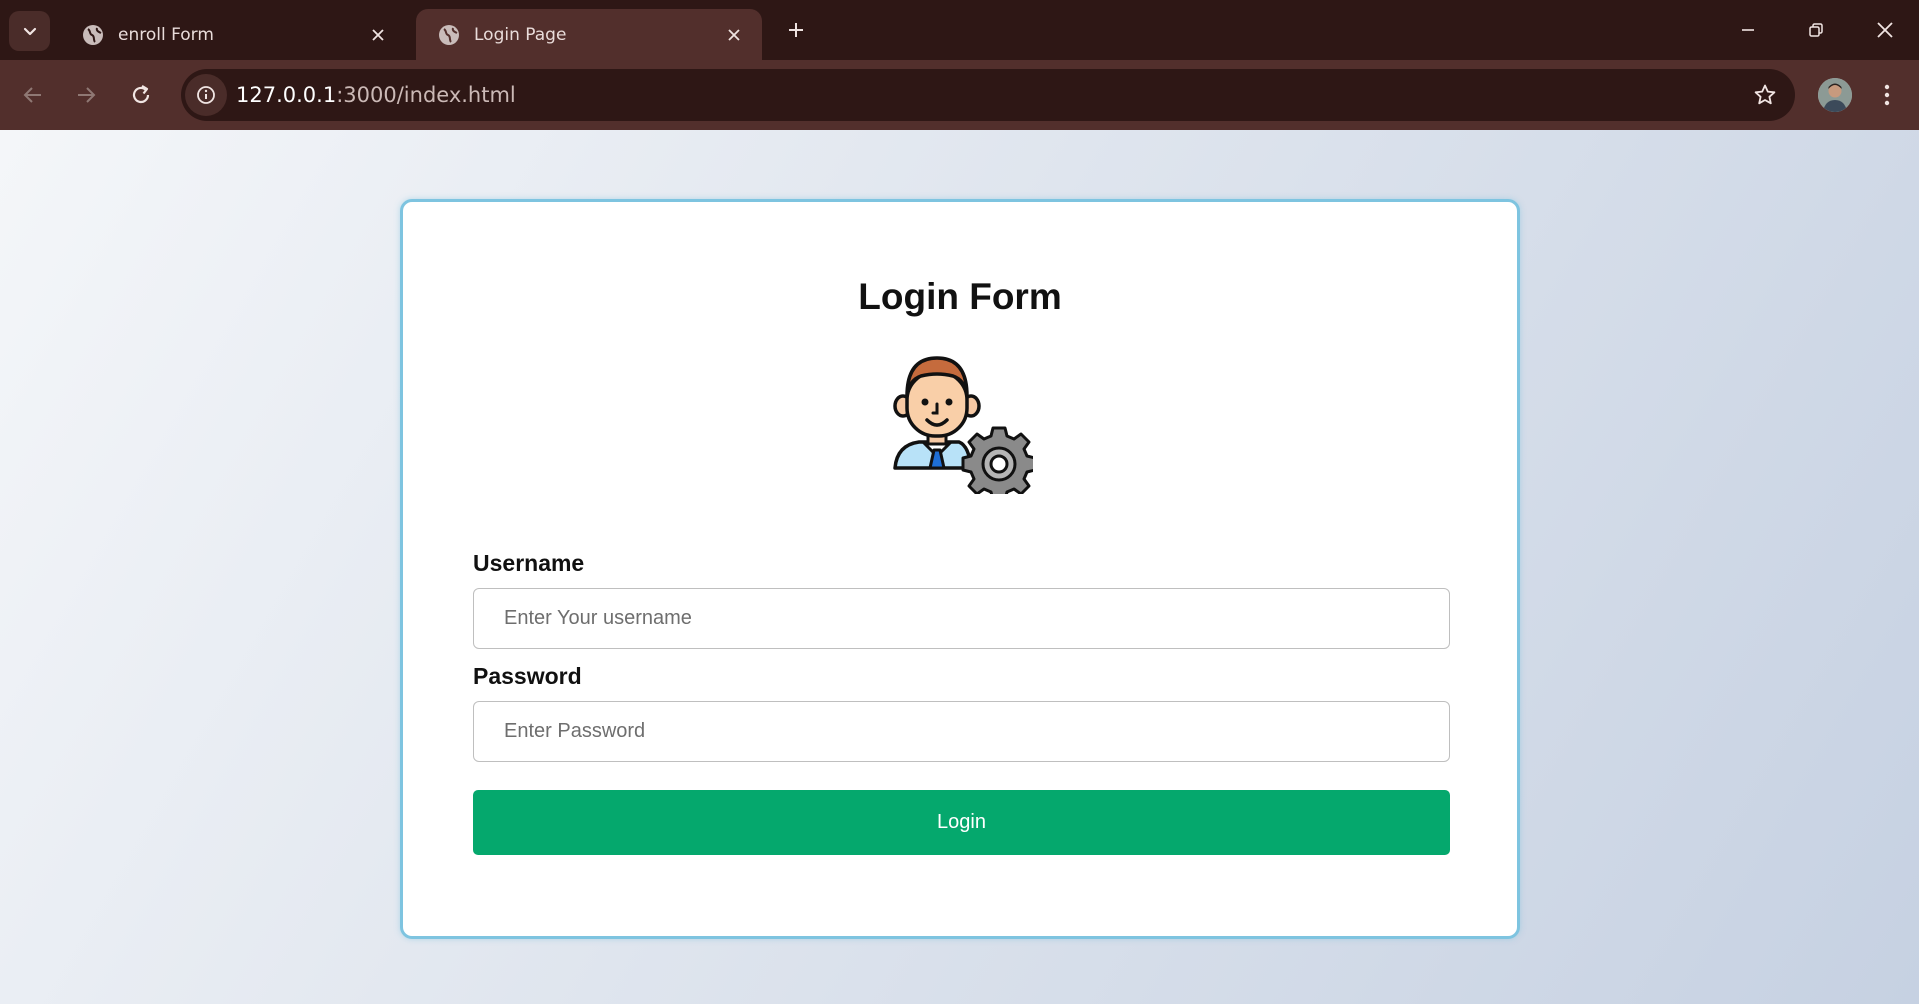 The height and width of the screenshot is (1004, 1919). I want to click on tab-enroll-form: enroll Form, so click(233, 34).